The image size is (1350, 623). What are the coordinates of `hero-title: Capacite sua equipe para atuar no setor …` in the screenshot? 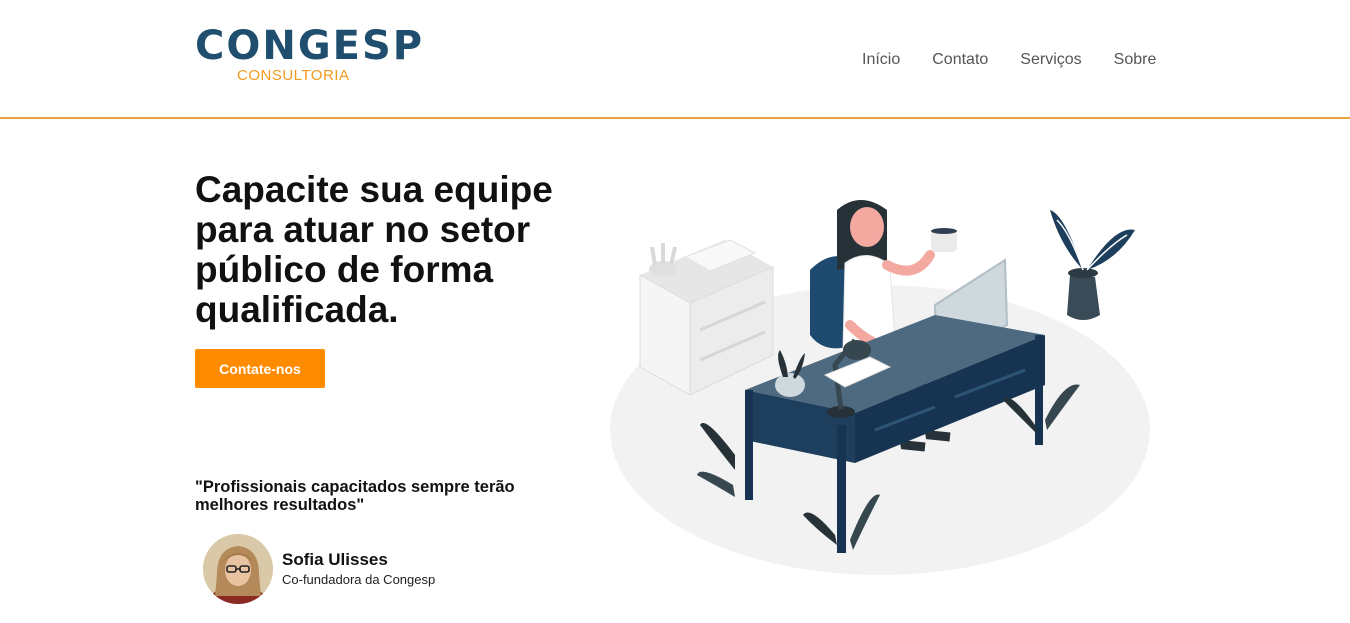 It's located at (374, 249).